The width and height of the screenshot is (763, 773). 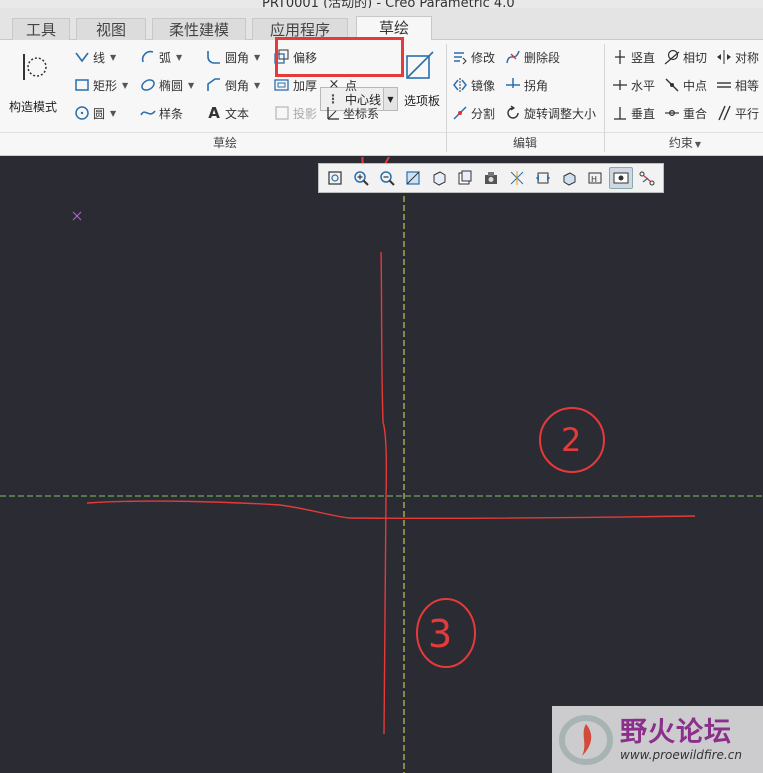 What do you see at coordinates (413, 178) in the screenshot?
I see `repaint-icon` at bounding box center [413, 178].